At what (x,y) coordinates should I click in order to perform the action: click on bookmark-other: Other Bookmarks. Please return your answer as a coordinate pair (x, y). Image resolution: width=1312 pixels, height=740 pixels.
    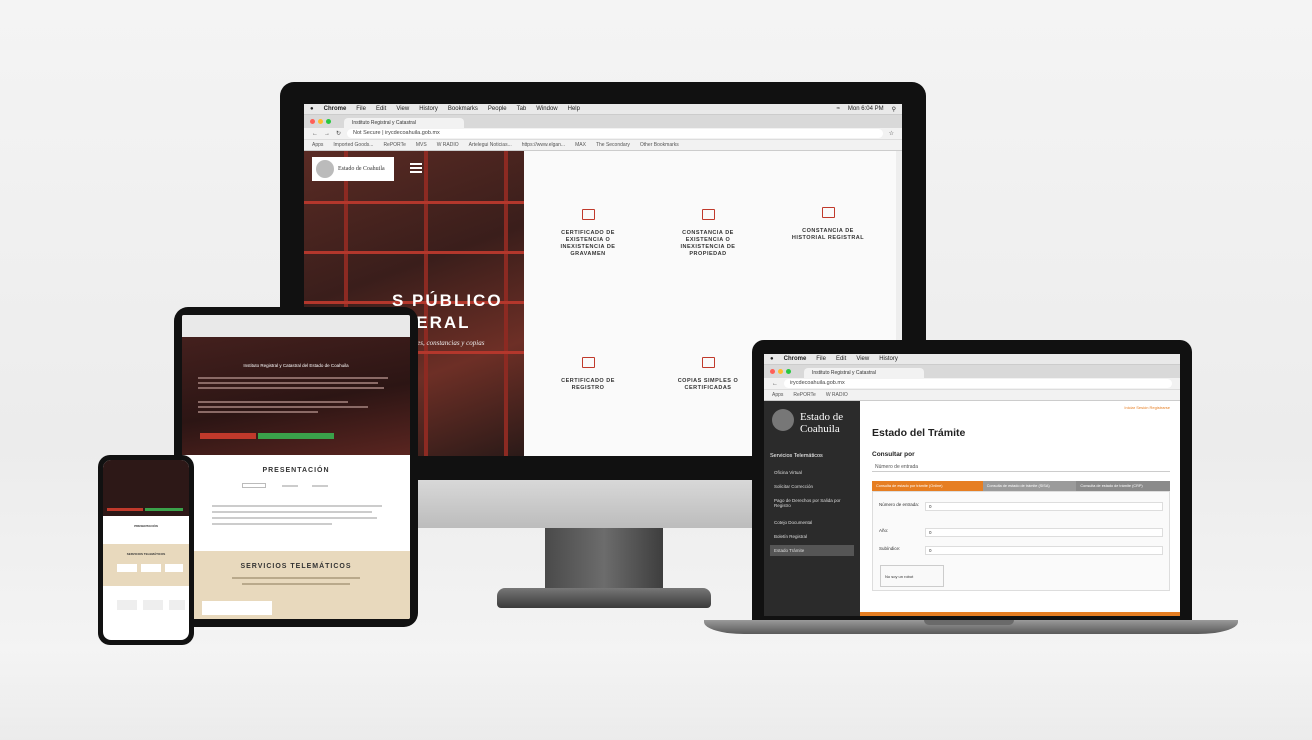
    Looking at the image, I should click on (659, 145).